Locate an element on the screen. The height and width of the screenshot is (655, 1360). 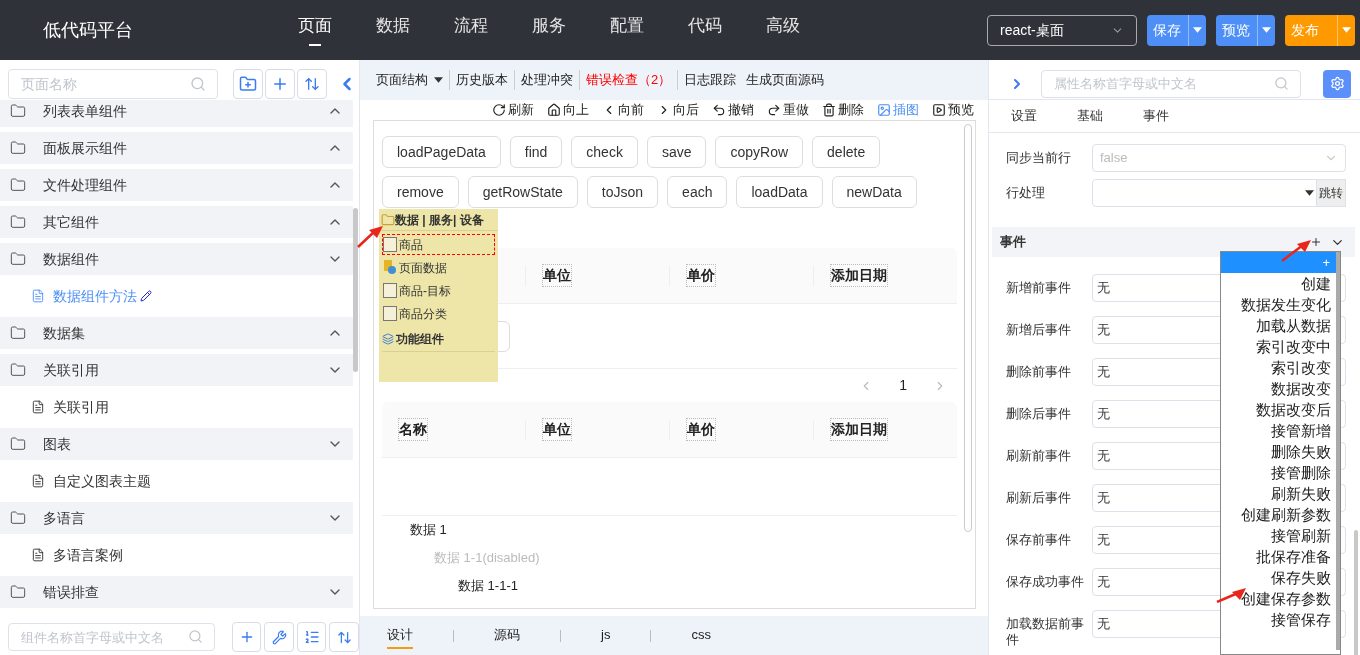
method-button: remove is located at coordinates (420, 192).